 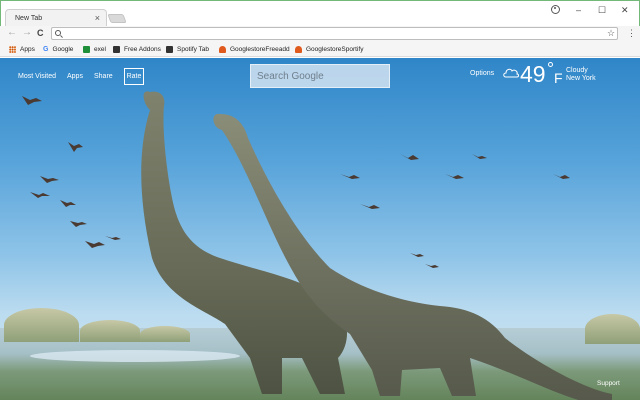 I want to click on bookmark-googlestore-sportify: GooglestoreSportify, so click(x=329, y=49).